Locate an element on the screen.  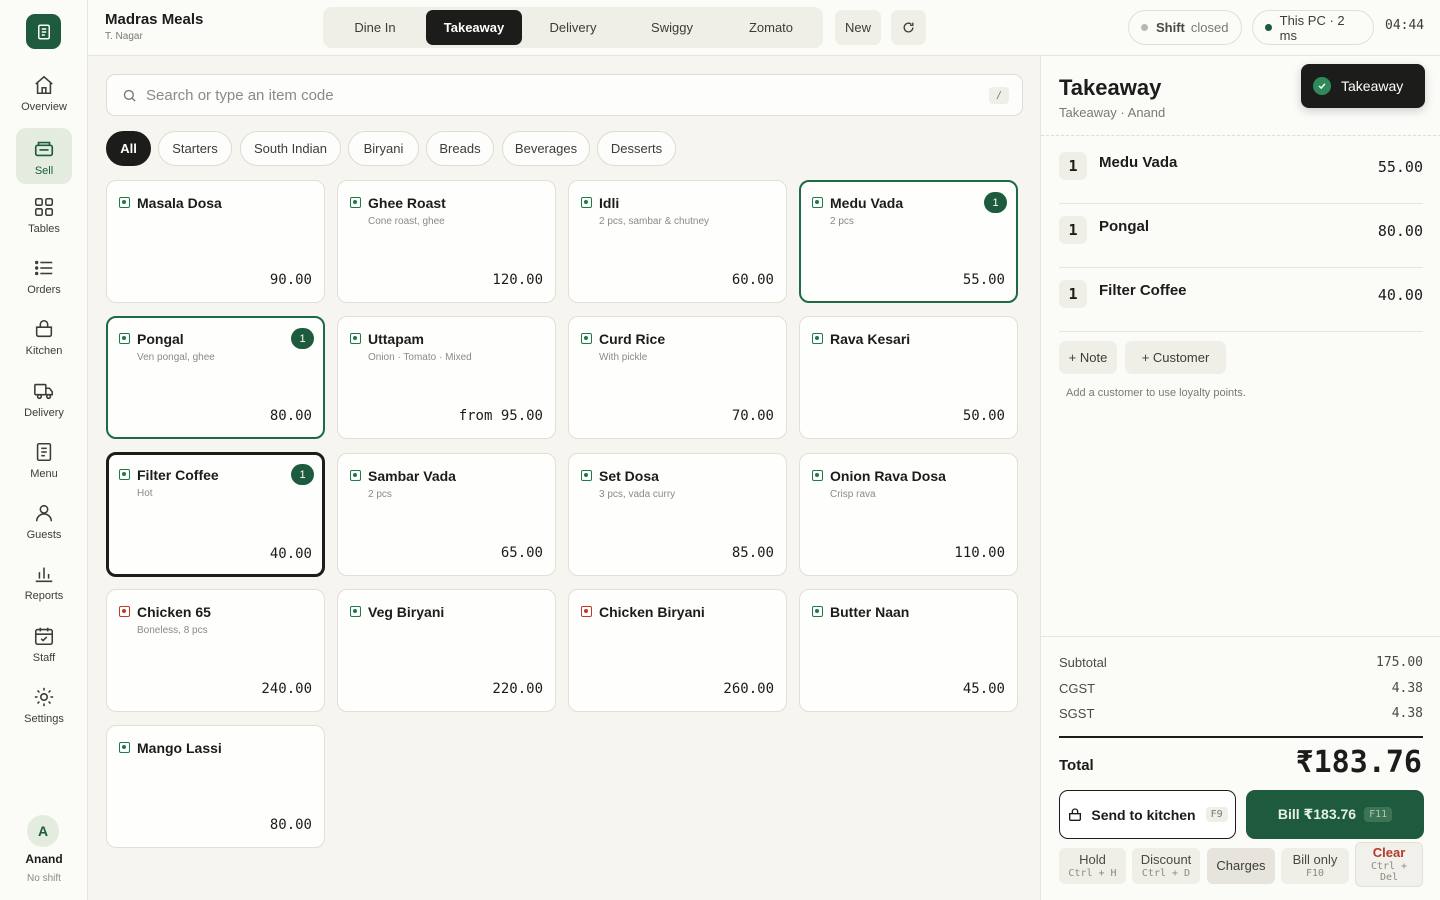
category-chip-desserts: Desserts is located at coordinates (636, 148).